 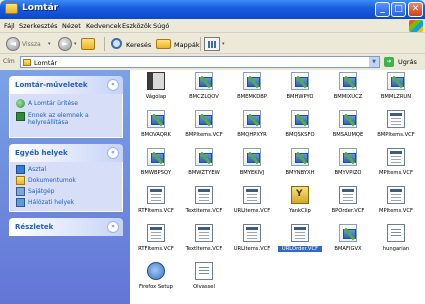 What do you see at coordinates (163, 44) in the screenshot?
I see `folders-icon` at bounding box center [163, 44].